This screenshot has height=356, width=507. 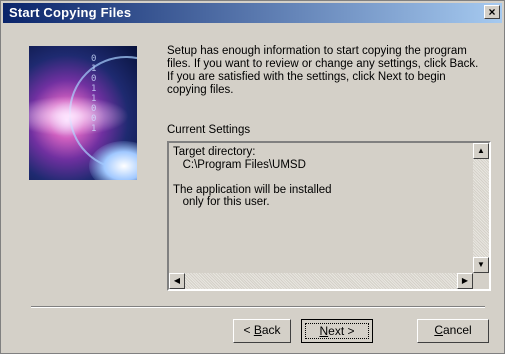 I want to click on window-title: Start Copying Files, so click(x=70, y=12).